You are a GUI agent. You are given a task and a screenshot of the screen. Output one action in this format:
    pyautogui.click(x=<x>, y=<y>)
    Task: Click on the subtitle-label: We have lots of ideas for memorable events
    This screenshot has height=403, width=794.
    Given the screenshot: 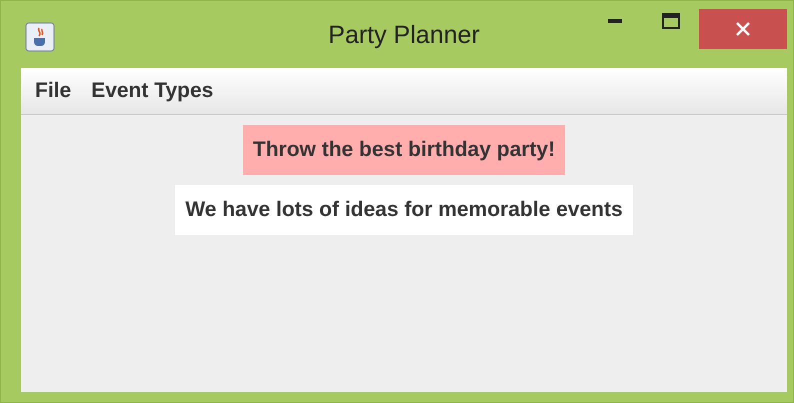 What is the action you would take?
    pyautogui.click(x=404, y=210)
    